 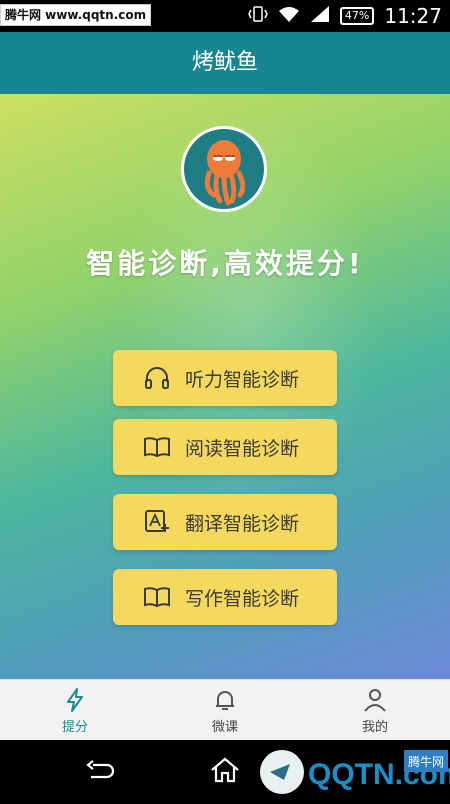 I want to click on squid-mascot-avatar, so click(x=224, y=169).